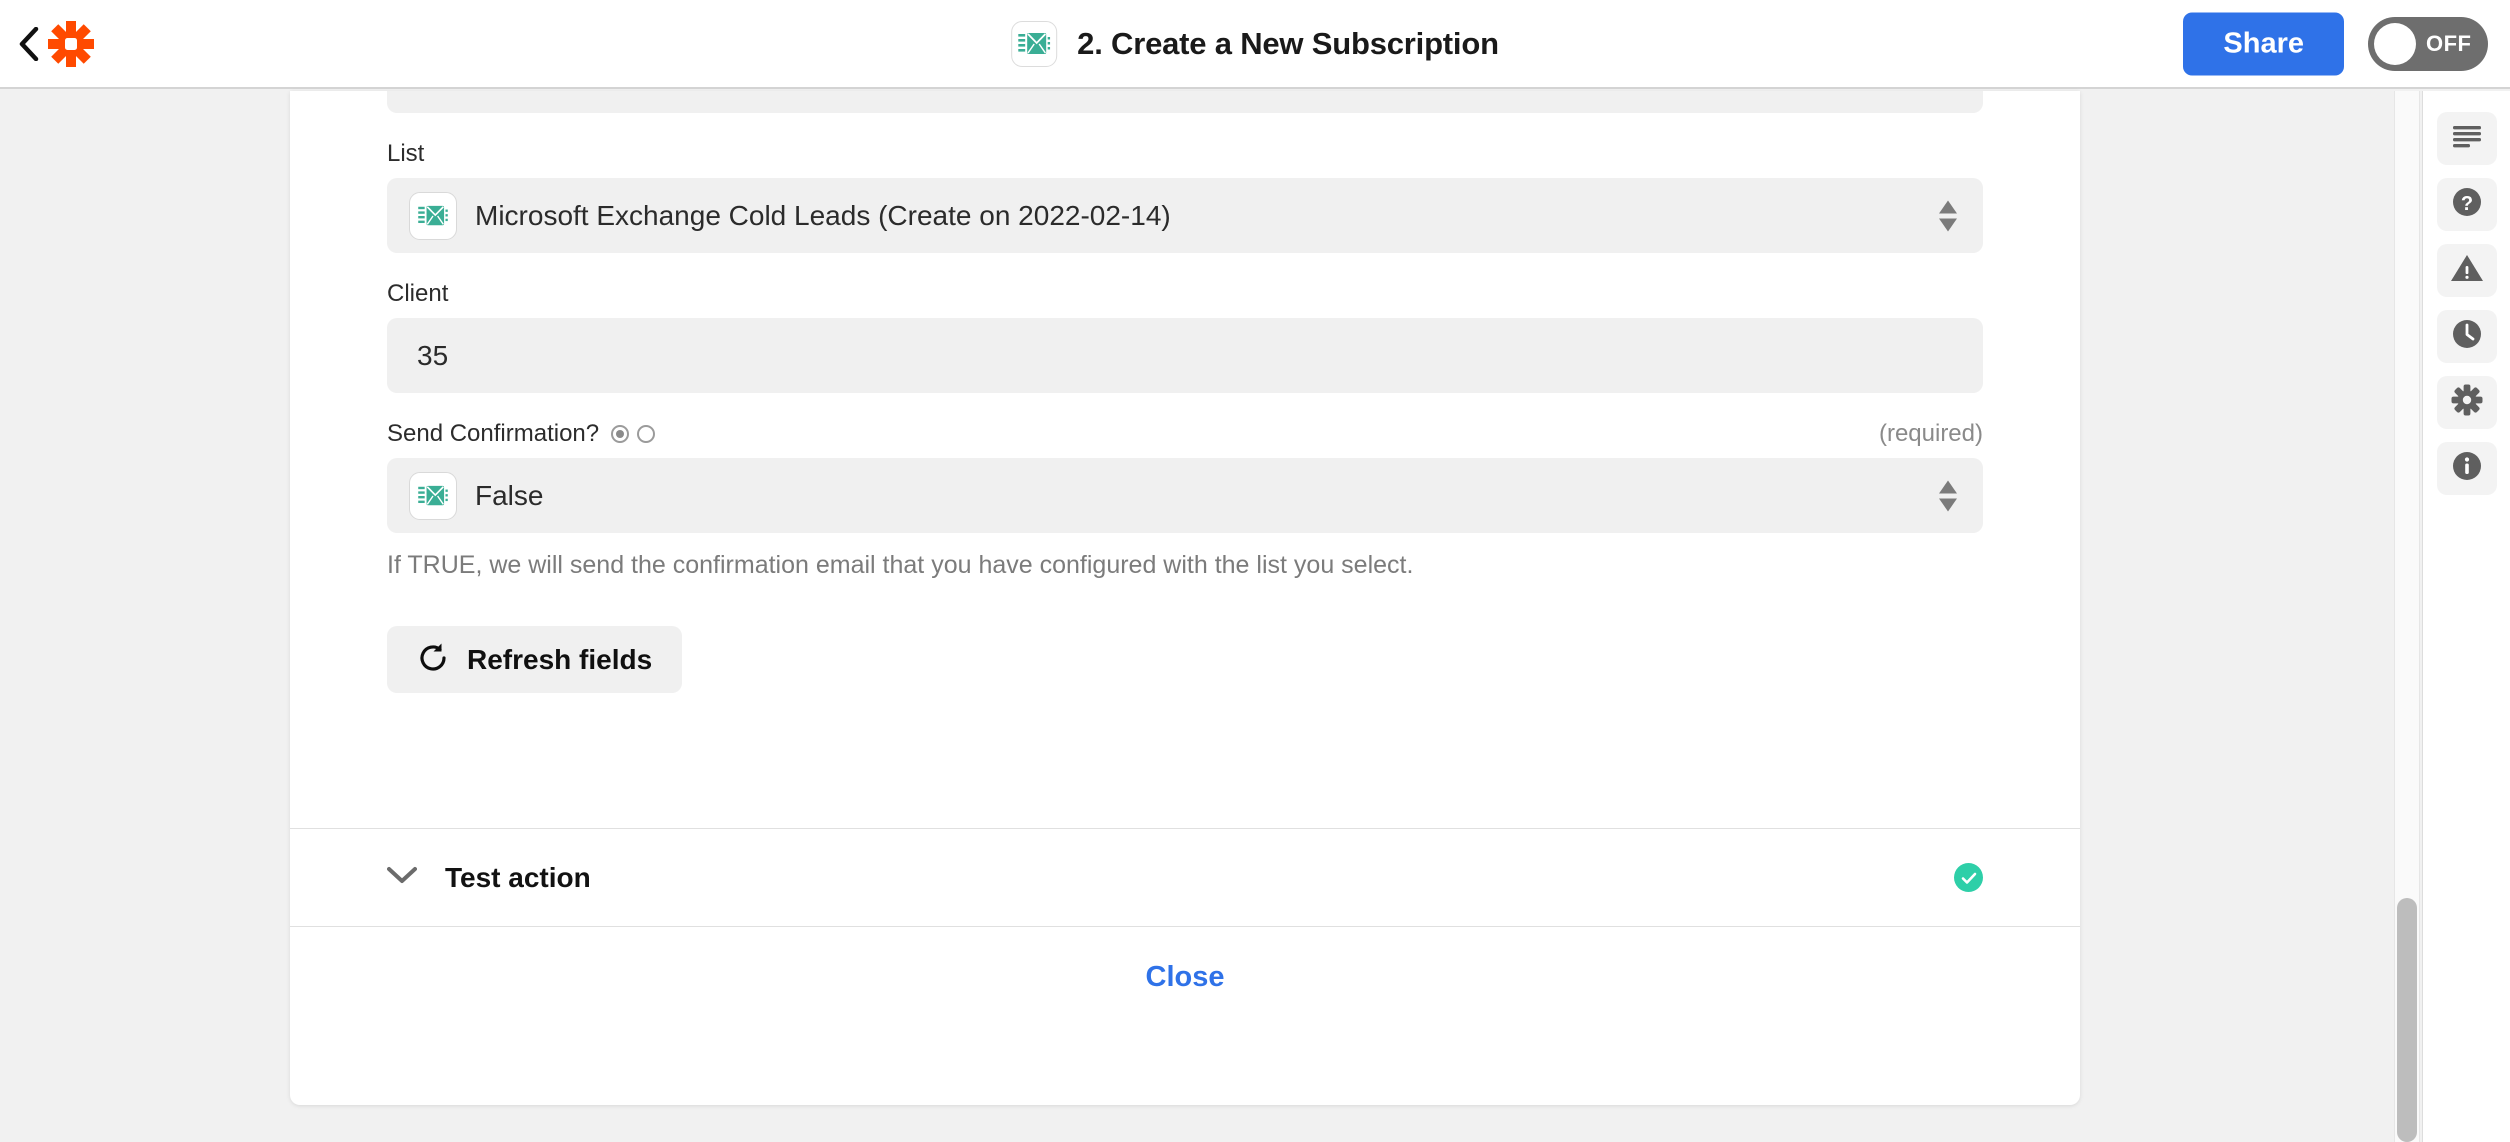  I want to click on app-header: 2. Create a New Subscription Share OFF, so click(1255, 44).